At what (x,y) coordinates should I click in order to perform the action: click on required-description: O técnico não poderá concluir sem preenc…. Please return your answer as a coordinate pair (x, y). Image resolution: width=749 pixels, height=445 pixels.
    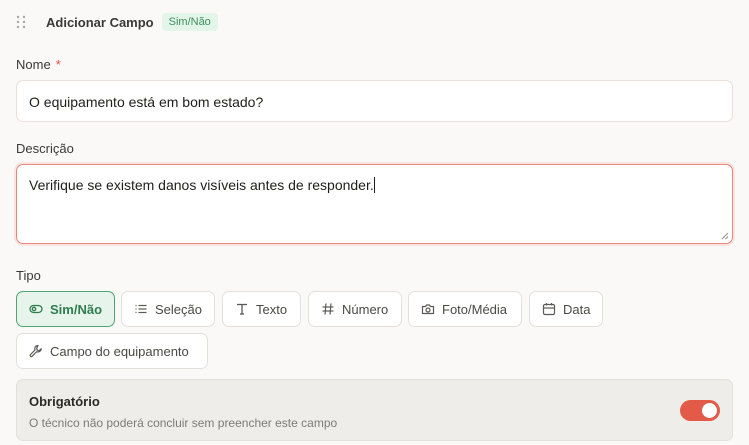
    Looking at the image, I should click on (183, 423).